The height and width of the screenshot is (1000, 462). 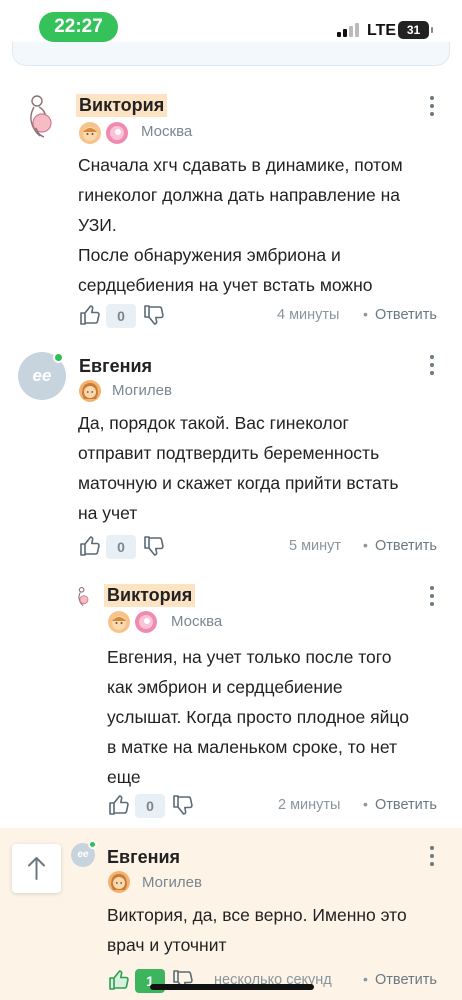 What do you see at coordinates (140, 657) in the screenshot?
I see `mention-link: Евгения` at bounding box center [140, 657].